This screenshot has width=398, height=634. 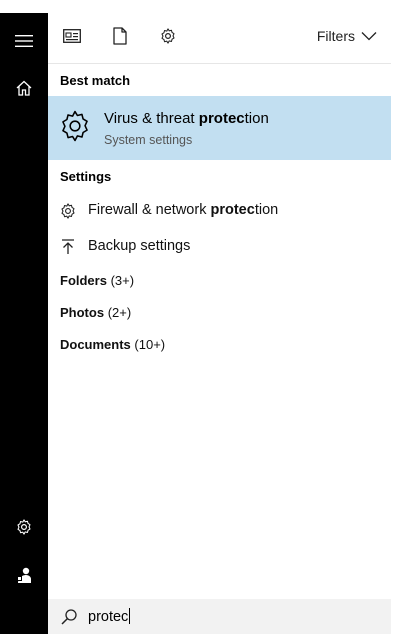 I want to click on group-label: Documents, so click(x=95, y=344).